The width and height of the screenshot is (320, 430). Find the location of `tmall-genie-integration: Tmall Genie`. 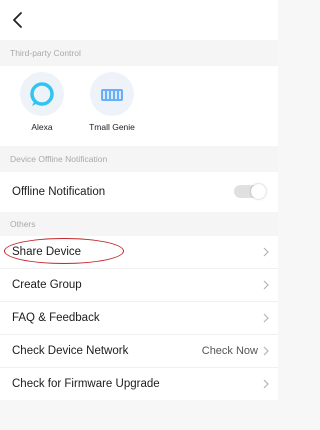

tmall-genie-integration: Tmall Genie is located at coordinates (112, 102).